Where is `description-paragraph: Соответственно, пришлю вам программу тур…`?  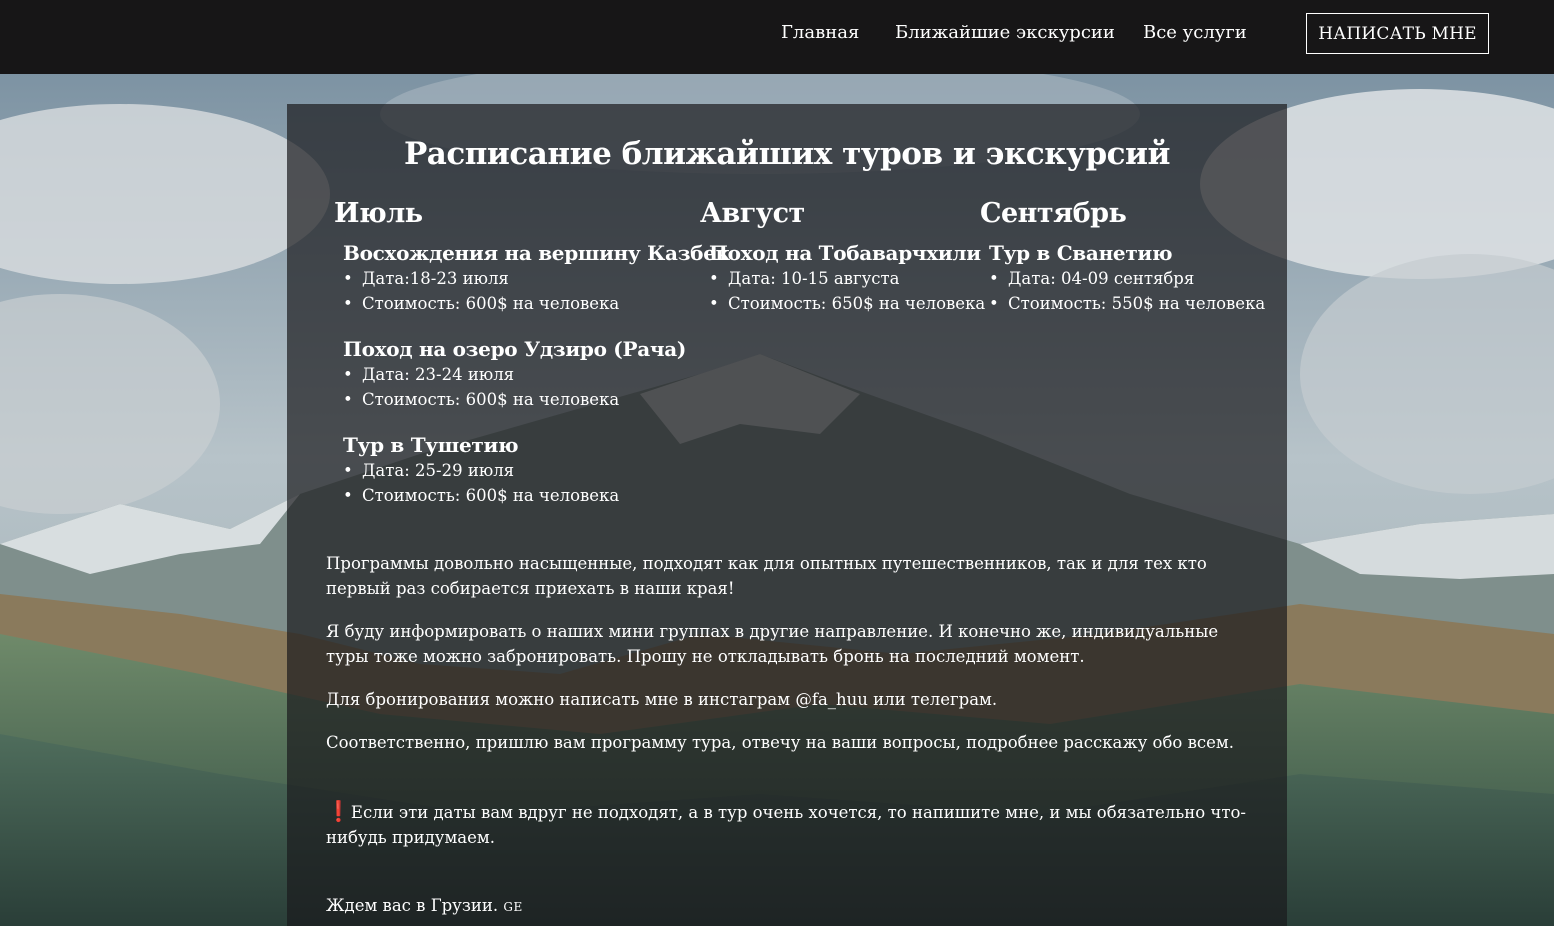
description-paragraph: Соответственно, пришлю вам программу тур… is located at coordinates (780, 742).